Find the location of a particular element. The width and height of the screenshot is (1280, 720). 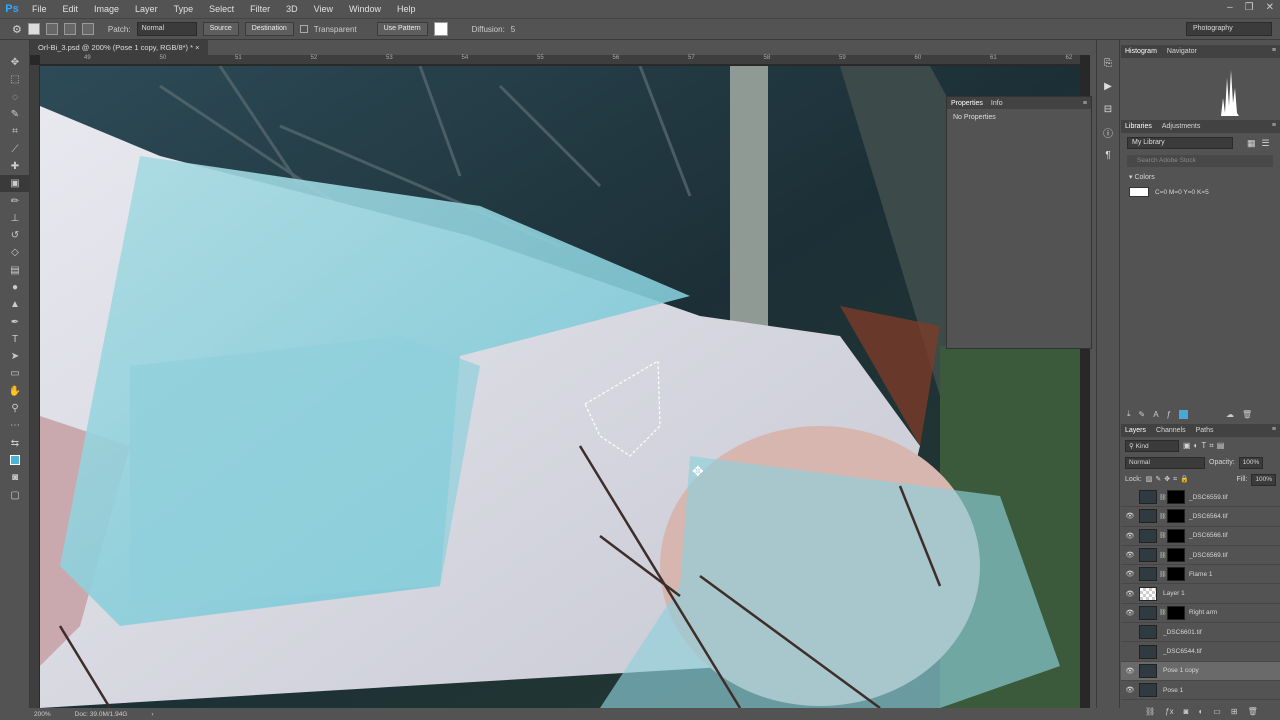

patch-mode-select: Normal is located at coordinates (166, 29).